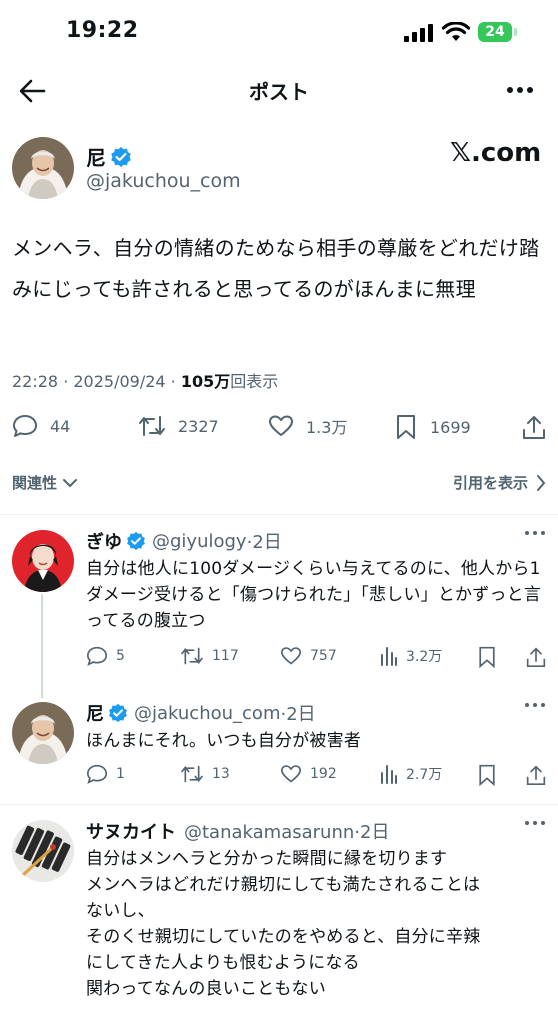 The width and height of the screenshot is (558, 1024). I want to click on like-button: 1.3万, so click(307, 426).